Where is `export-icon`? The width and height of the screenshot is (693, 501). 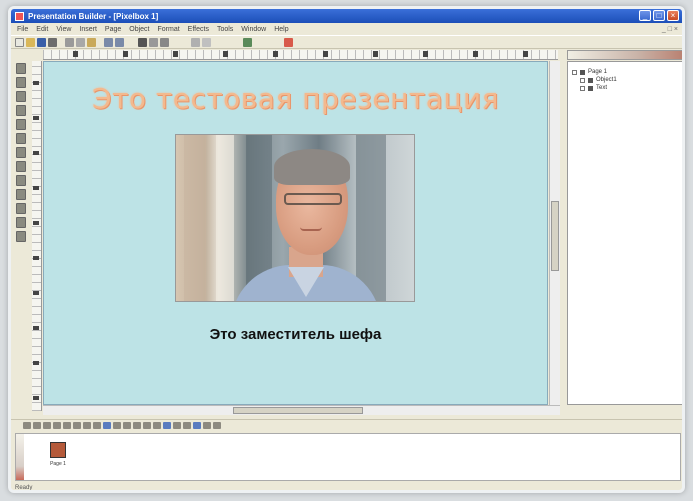
export-icon is located at coordinates (187, 425).